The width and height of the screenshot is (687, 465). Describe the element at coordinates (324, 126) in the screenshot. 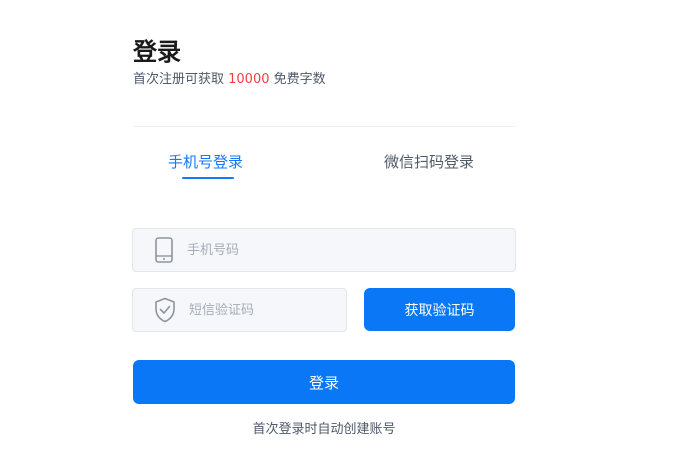

I see `header-divider` at that location.